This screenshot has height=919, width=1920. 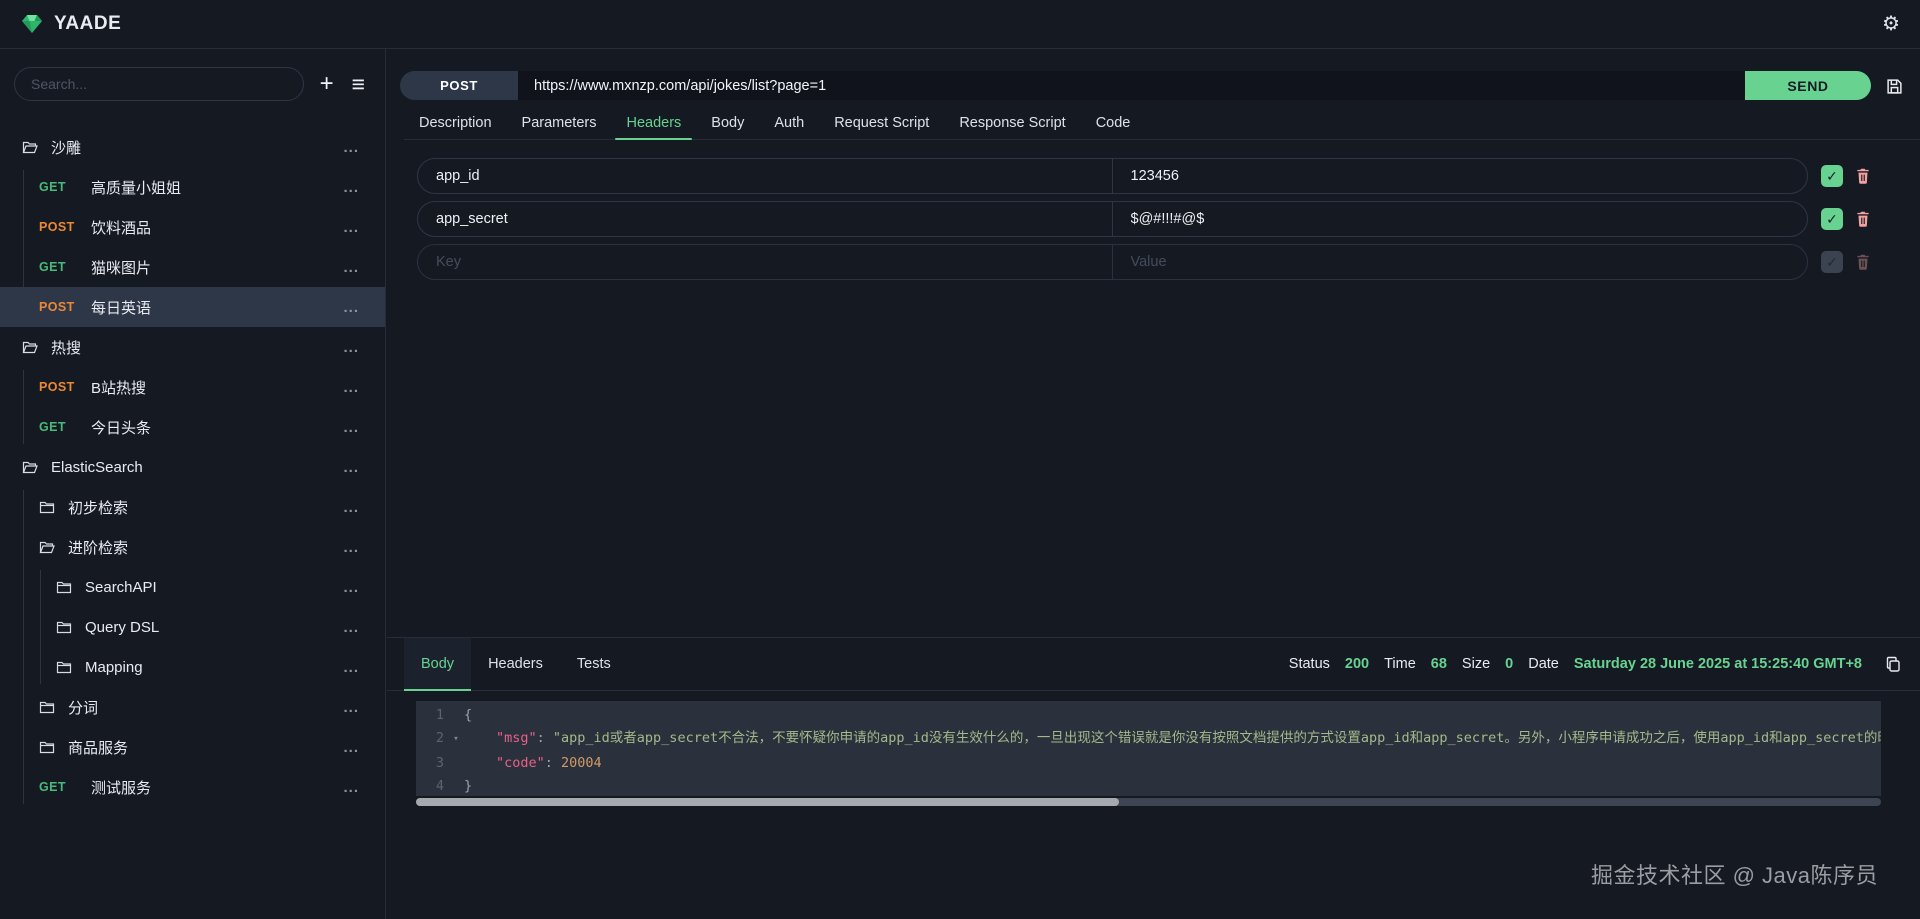 I want to click on top-bar: YAADE ⚙, so click(x=960, y=24).